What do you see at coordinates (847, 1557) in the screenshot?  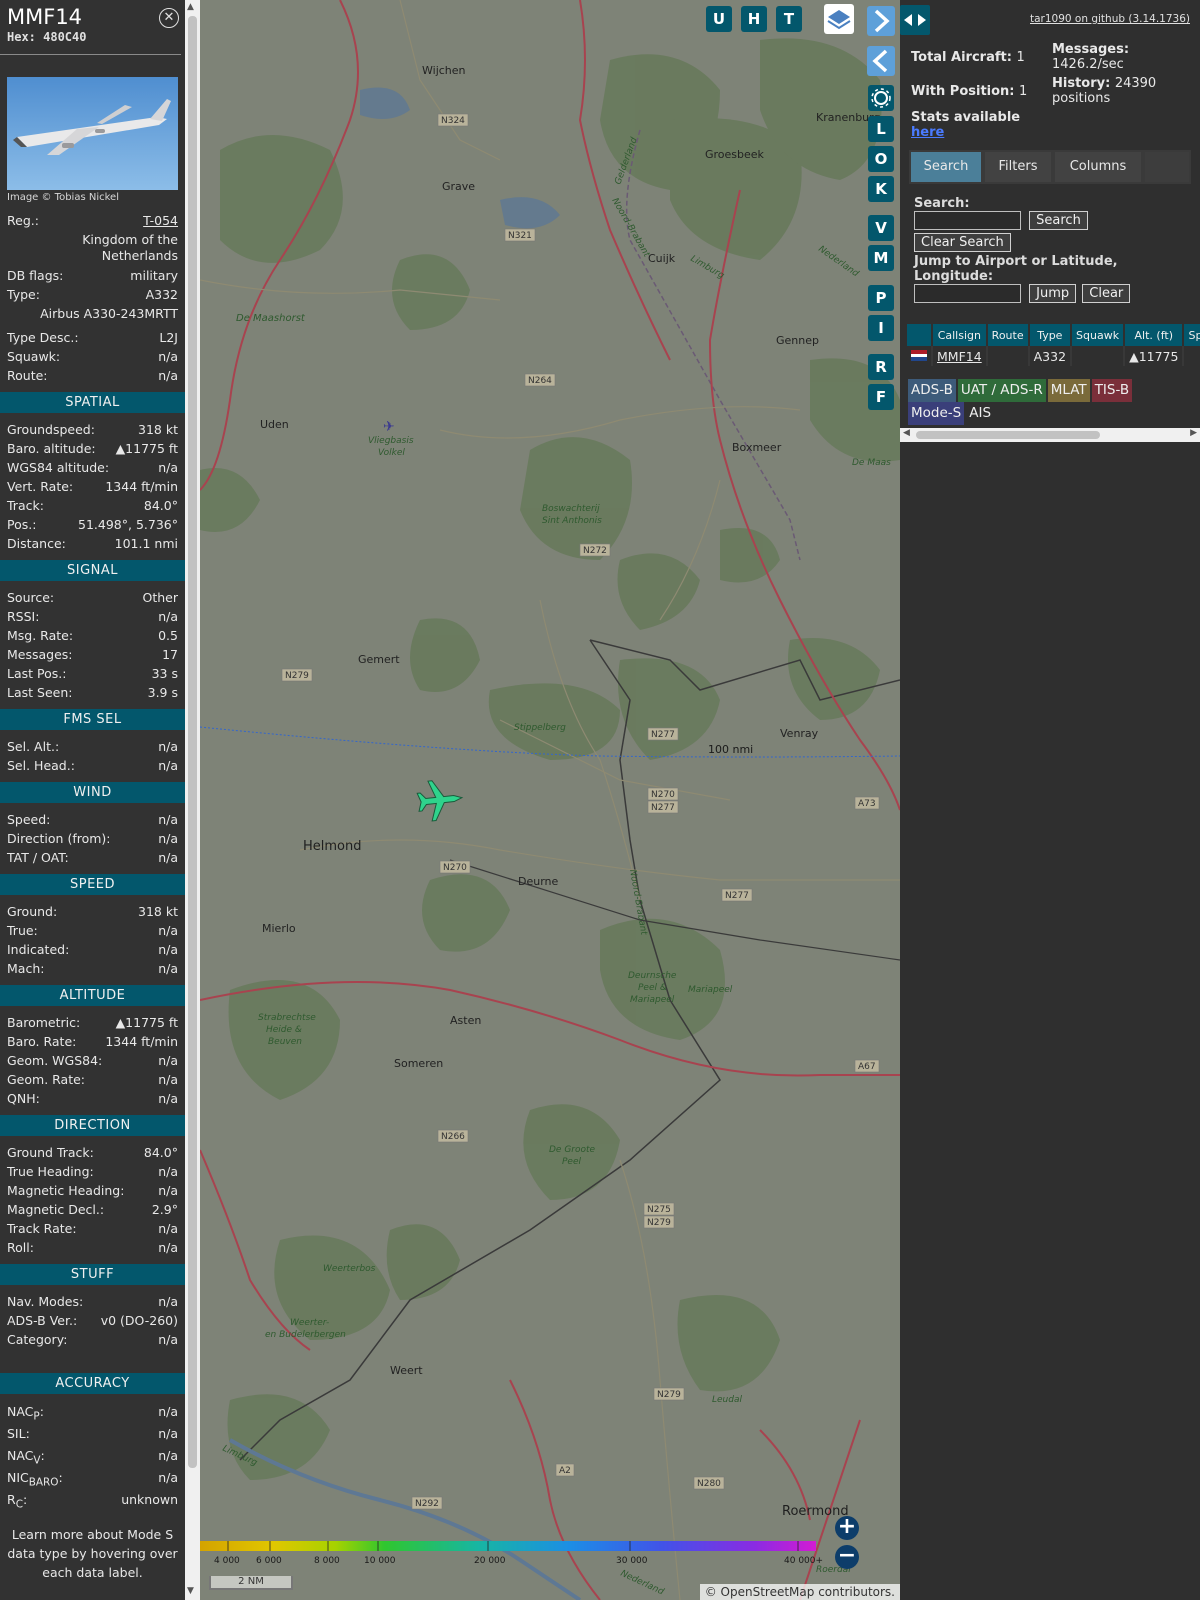 I see `zoom-out-button: −` at bounding box center [847, 1557].